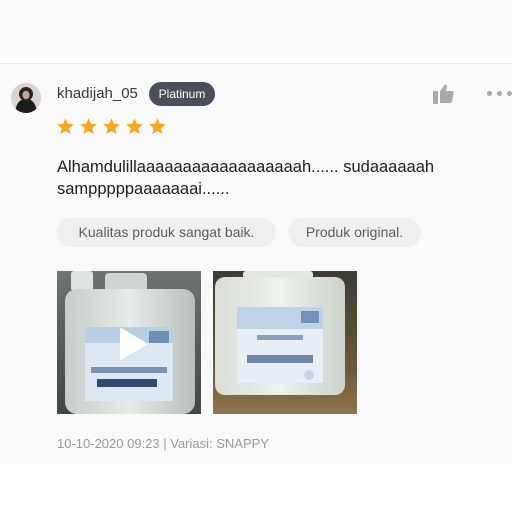 This screenshot has height=512, width=512. What do you see at coordinates (163, 443) in the screenshot?
I see `review-meta: 10-10-2020 09:23 | Variasi: SNAPPY` at bounding box center [163, 443].